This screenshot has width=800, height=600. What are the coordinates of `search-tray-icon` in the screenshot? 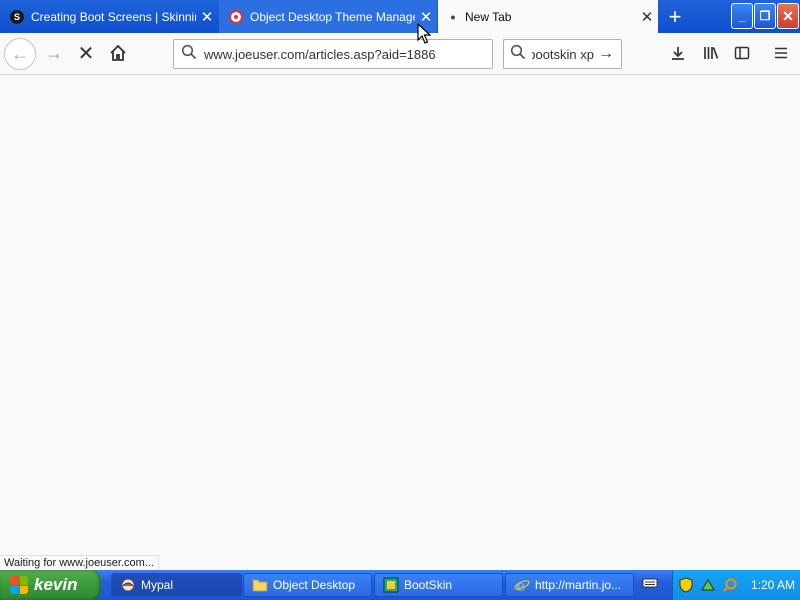 It's located at (730, 585).